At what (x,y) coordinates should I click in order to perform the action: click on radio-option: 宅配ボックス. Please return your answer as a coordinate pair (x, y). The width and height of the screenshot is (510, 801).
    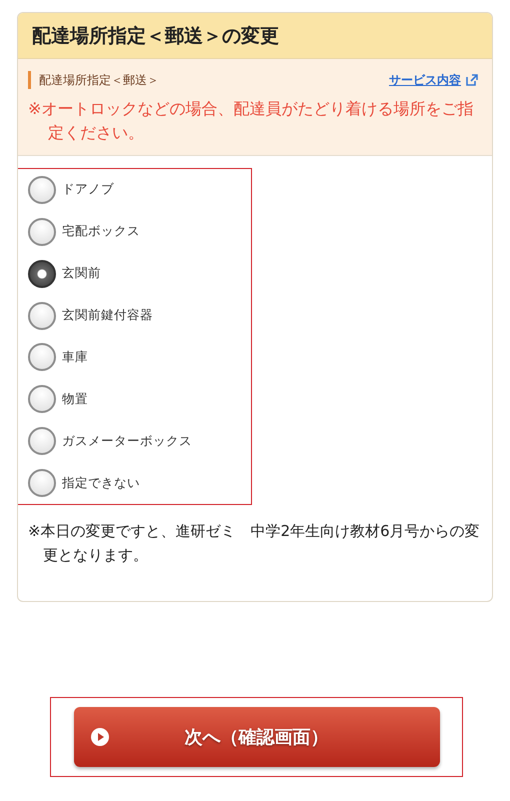
    Looking at the image, I should click on (134, 231).